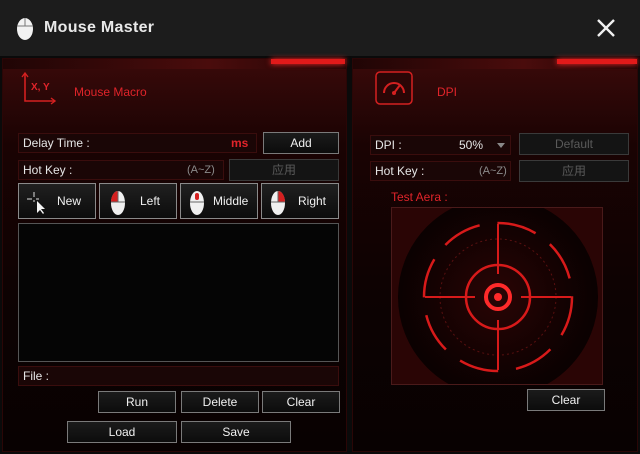  What do you see at coordinates (394, 88) in the screenshot?
I see `speedometer-icon` at bounding box center [394, 88].